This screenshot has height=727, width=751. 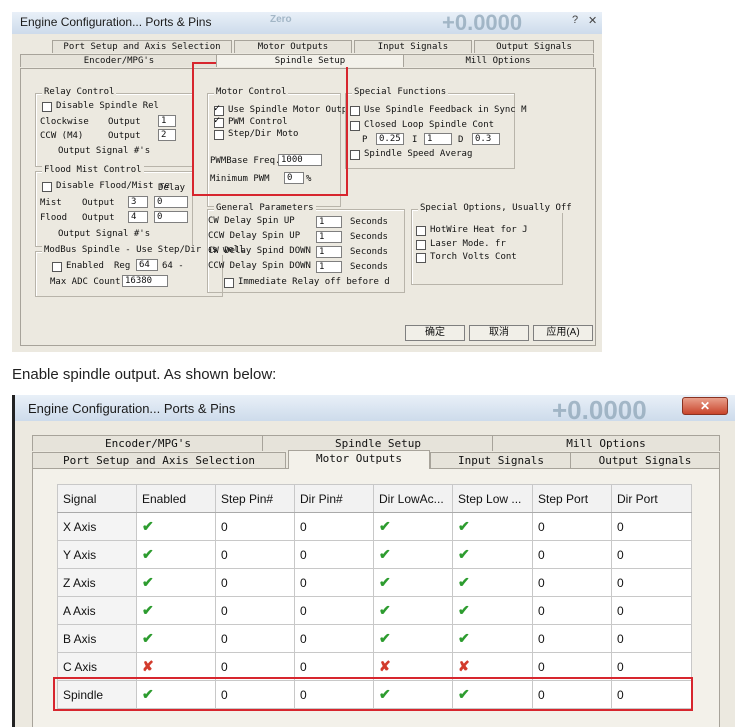 What do you see at coordinates (575, 20) in the screenshot?
I see `help-icon: ?` at bounding box center [575, 20].